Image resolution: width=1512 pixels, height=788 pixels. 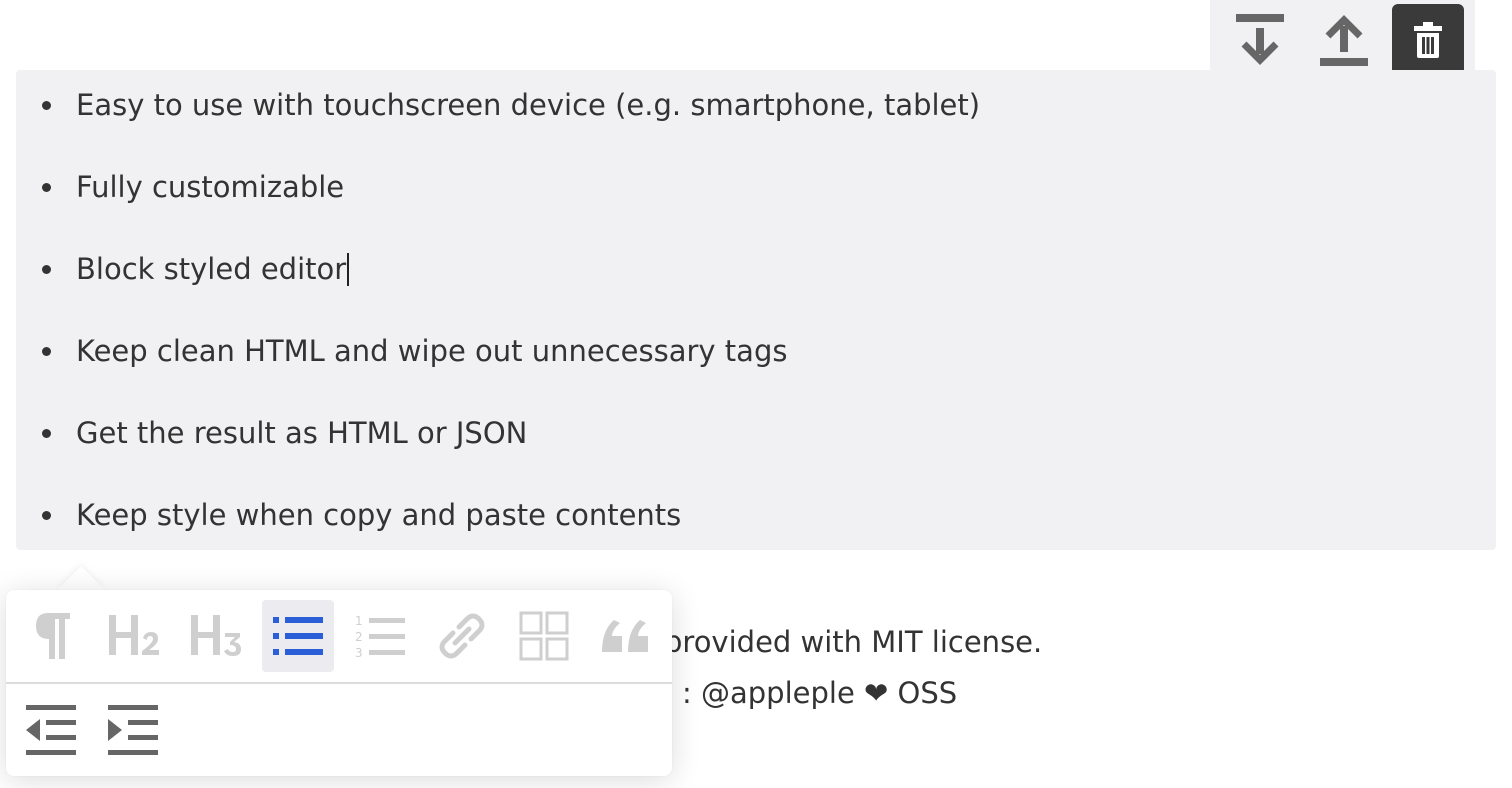 I want to click on block-type-toolbar: 1 2 3, so click(x=339, y=683).